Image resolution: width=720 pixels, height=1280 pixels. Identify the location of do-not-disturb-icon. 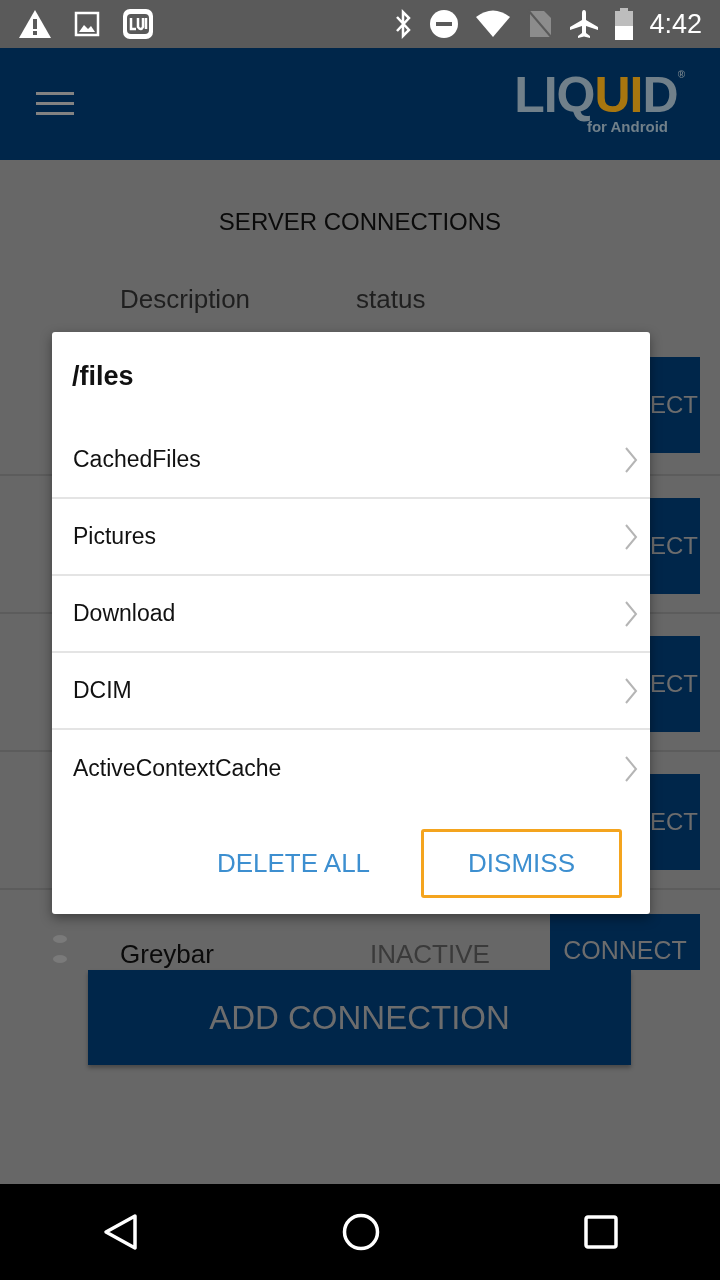
(444, 24).